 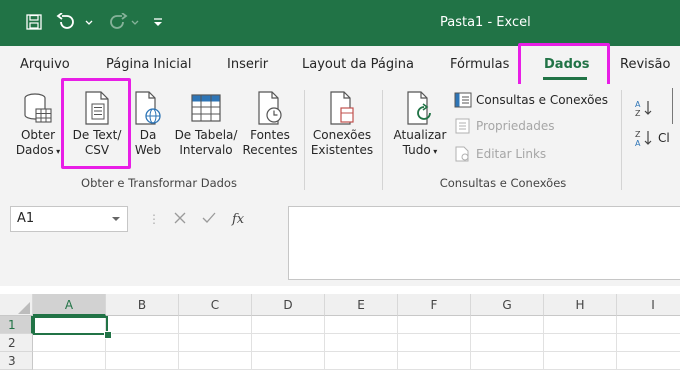 What do you see at coordinates (209, 219) in the screenshot?
I see `confirm-icon` at bounding box center [209, 219].